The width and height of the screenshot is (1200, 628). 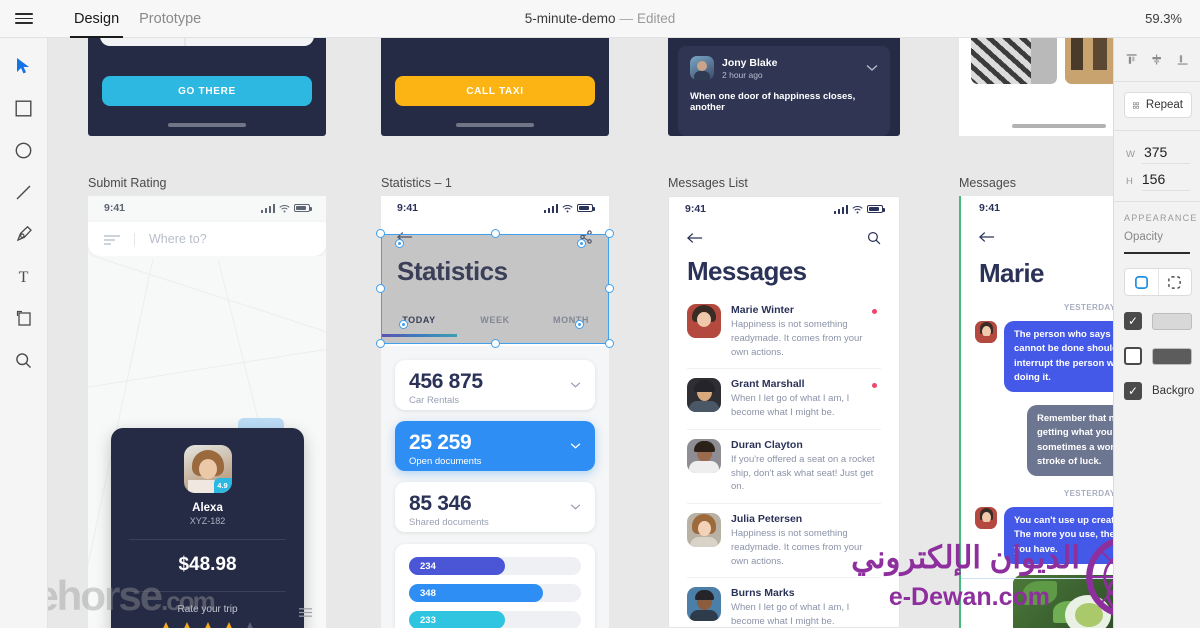 I want to click on border-color-swatch, so click(x=1172, y=356).